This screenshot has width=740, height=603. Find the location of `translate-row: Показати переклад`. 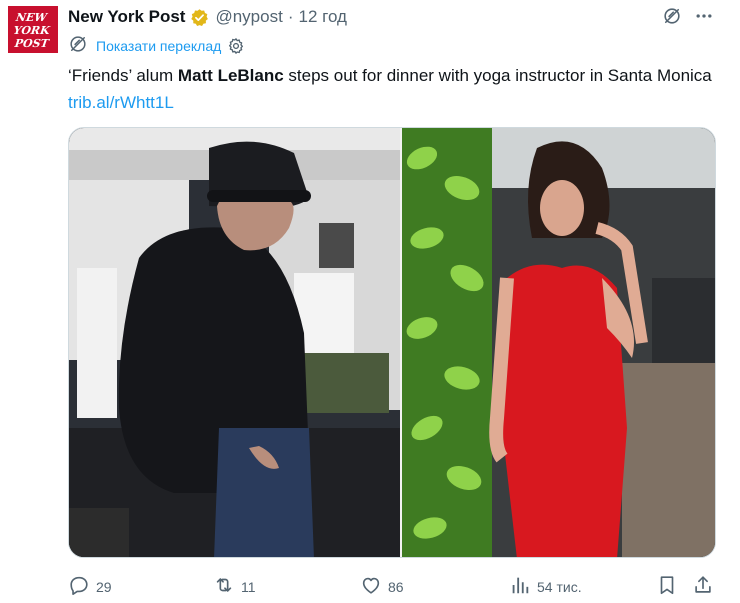

translate-row: Показати переклад is located at coordinates (156, 46).